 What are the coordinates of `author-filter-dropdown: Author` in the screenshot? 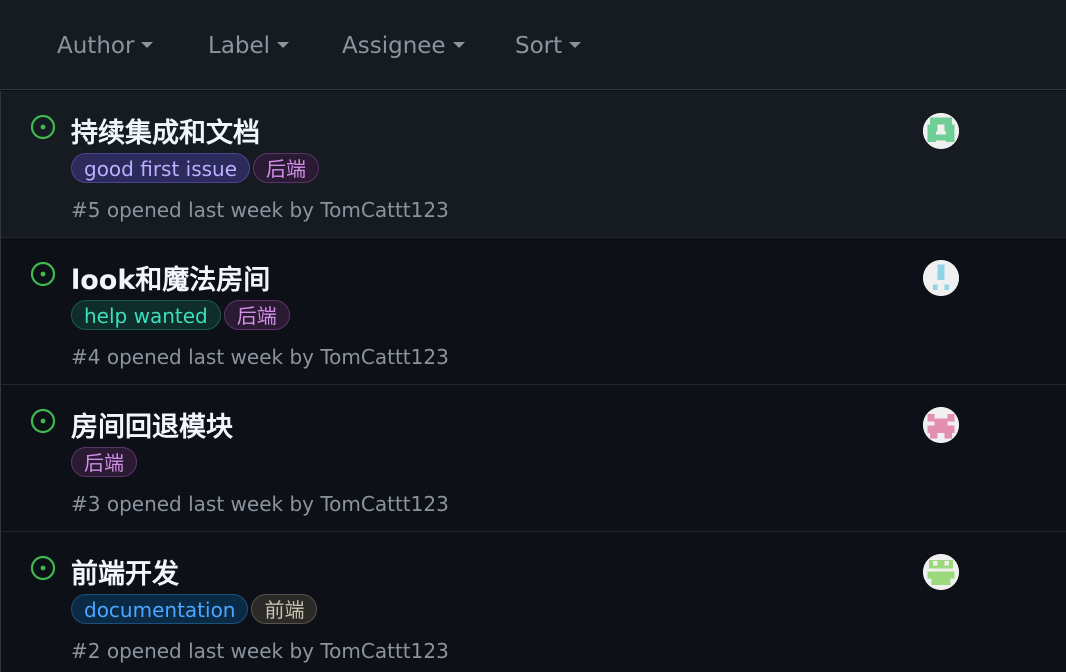 It's located at (105, 46).